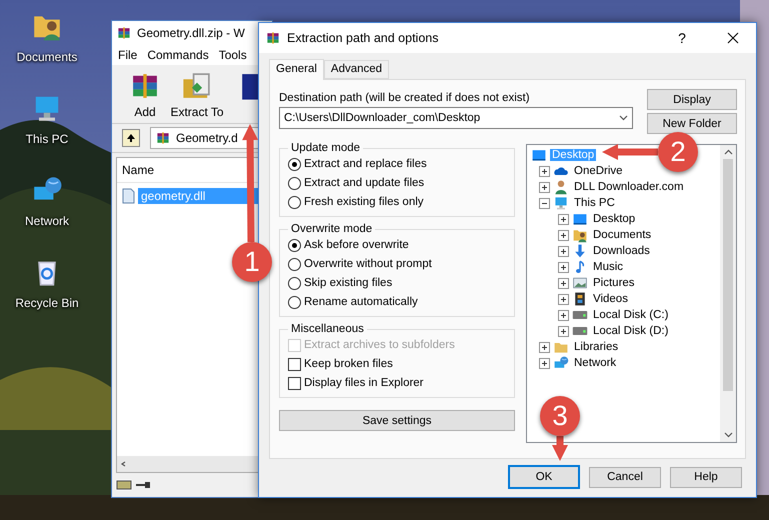  What do you see at coordinates (610, 299) in the screenshot?
I see `tree-item: Videos` at bounding box center [610, 299].